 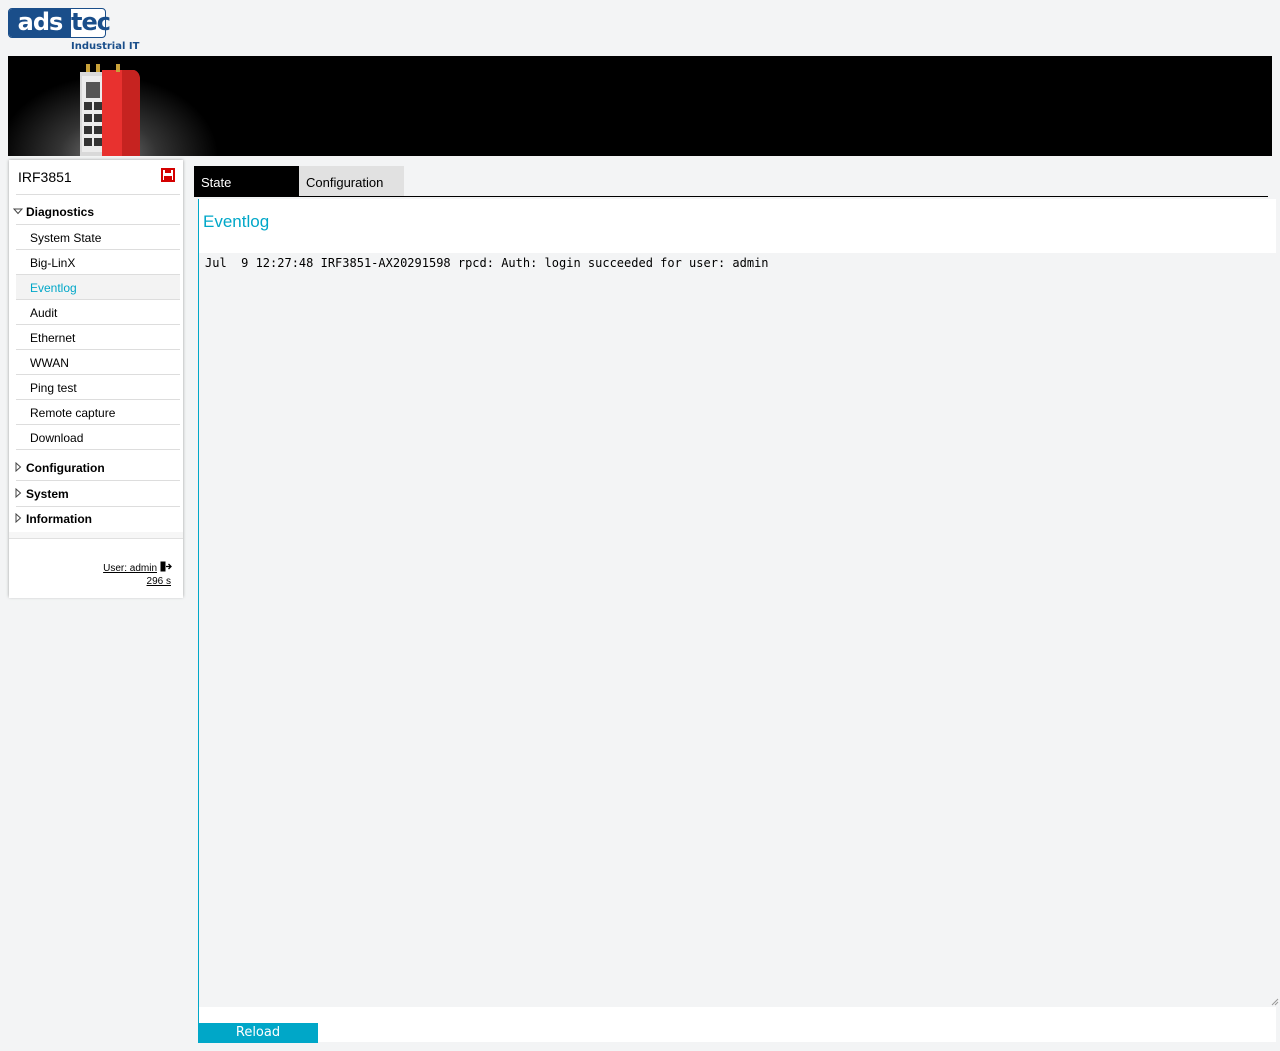 What do you see at coordinates (95, 519) in the screenshot?
I see `nav-group-information: Information` at bounding box center [95, 519].